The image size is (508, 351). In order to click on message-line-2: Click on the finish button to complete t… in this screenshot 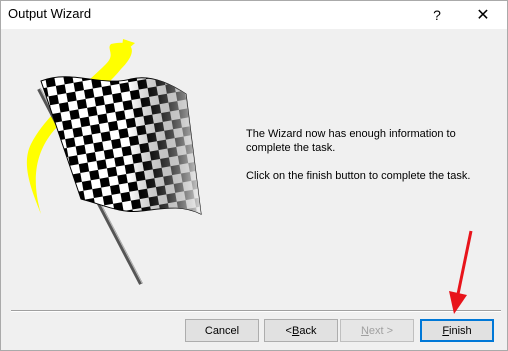, I will do `click(358, 176)`.